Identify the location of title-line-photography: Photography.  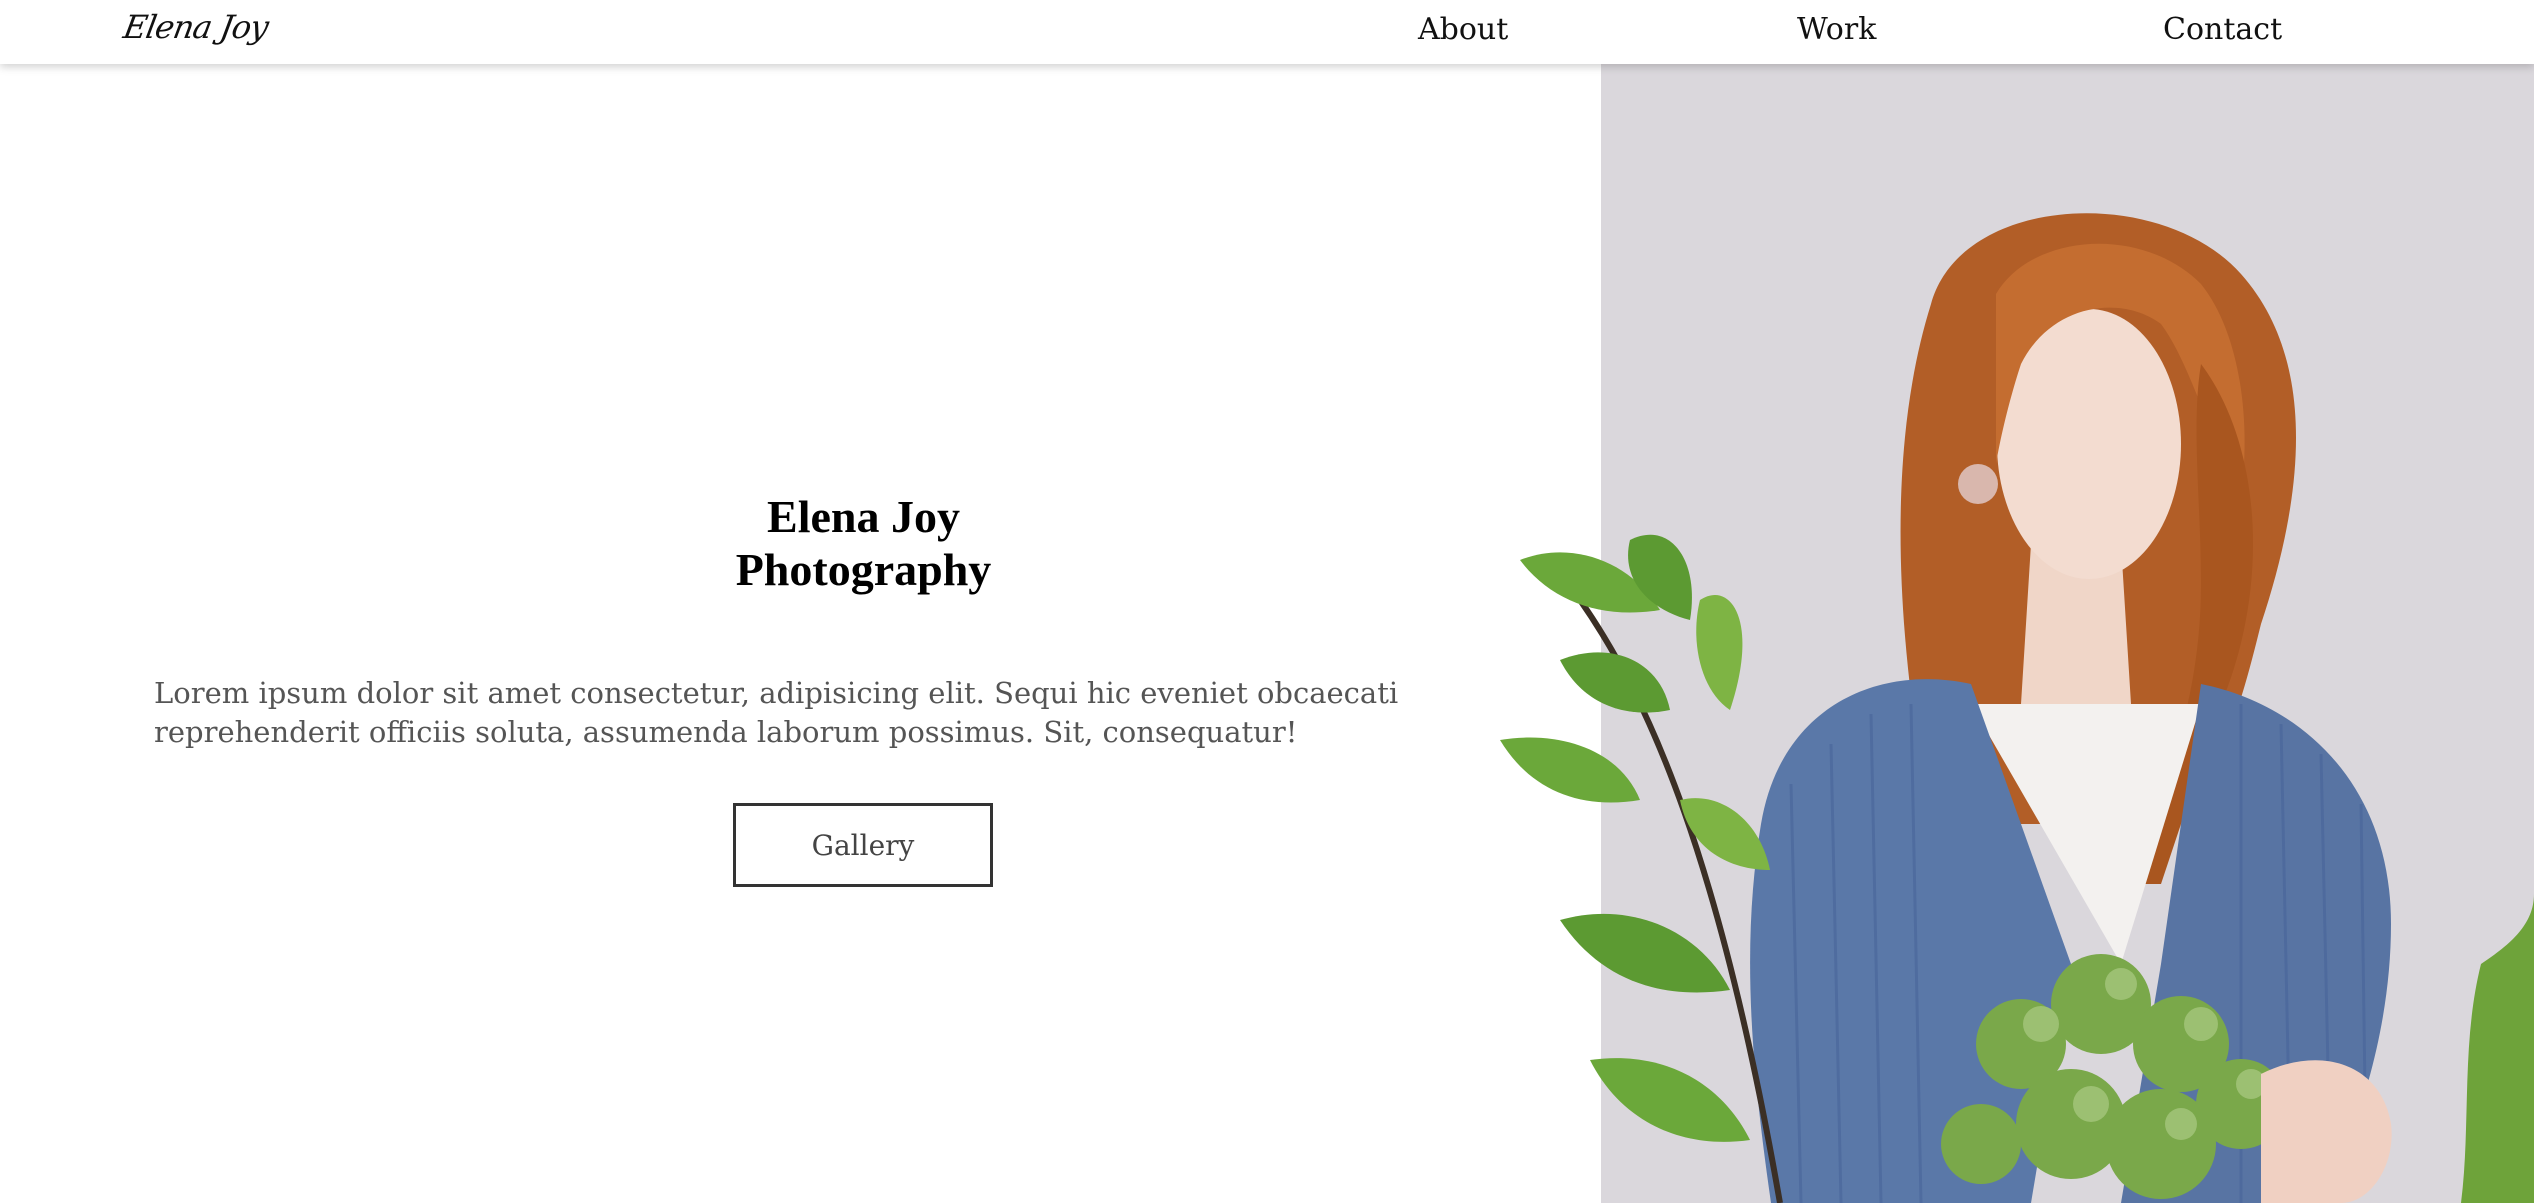
(863, 569).